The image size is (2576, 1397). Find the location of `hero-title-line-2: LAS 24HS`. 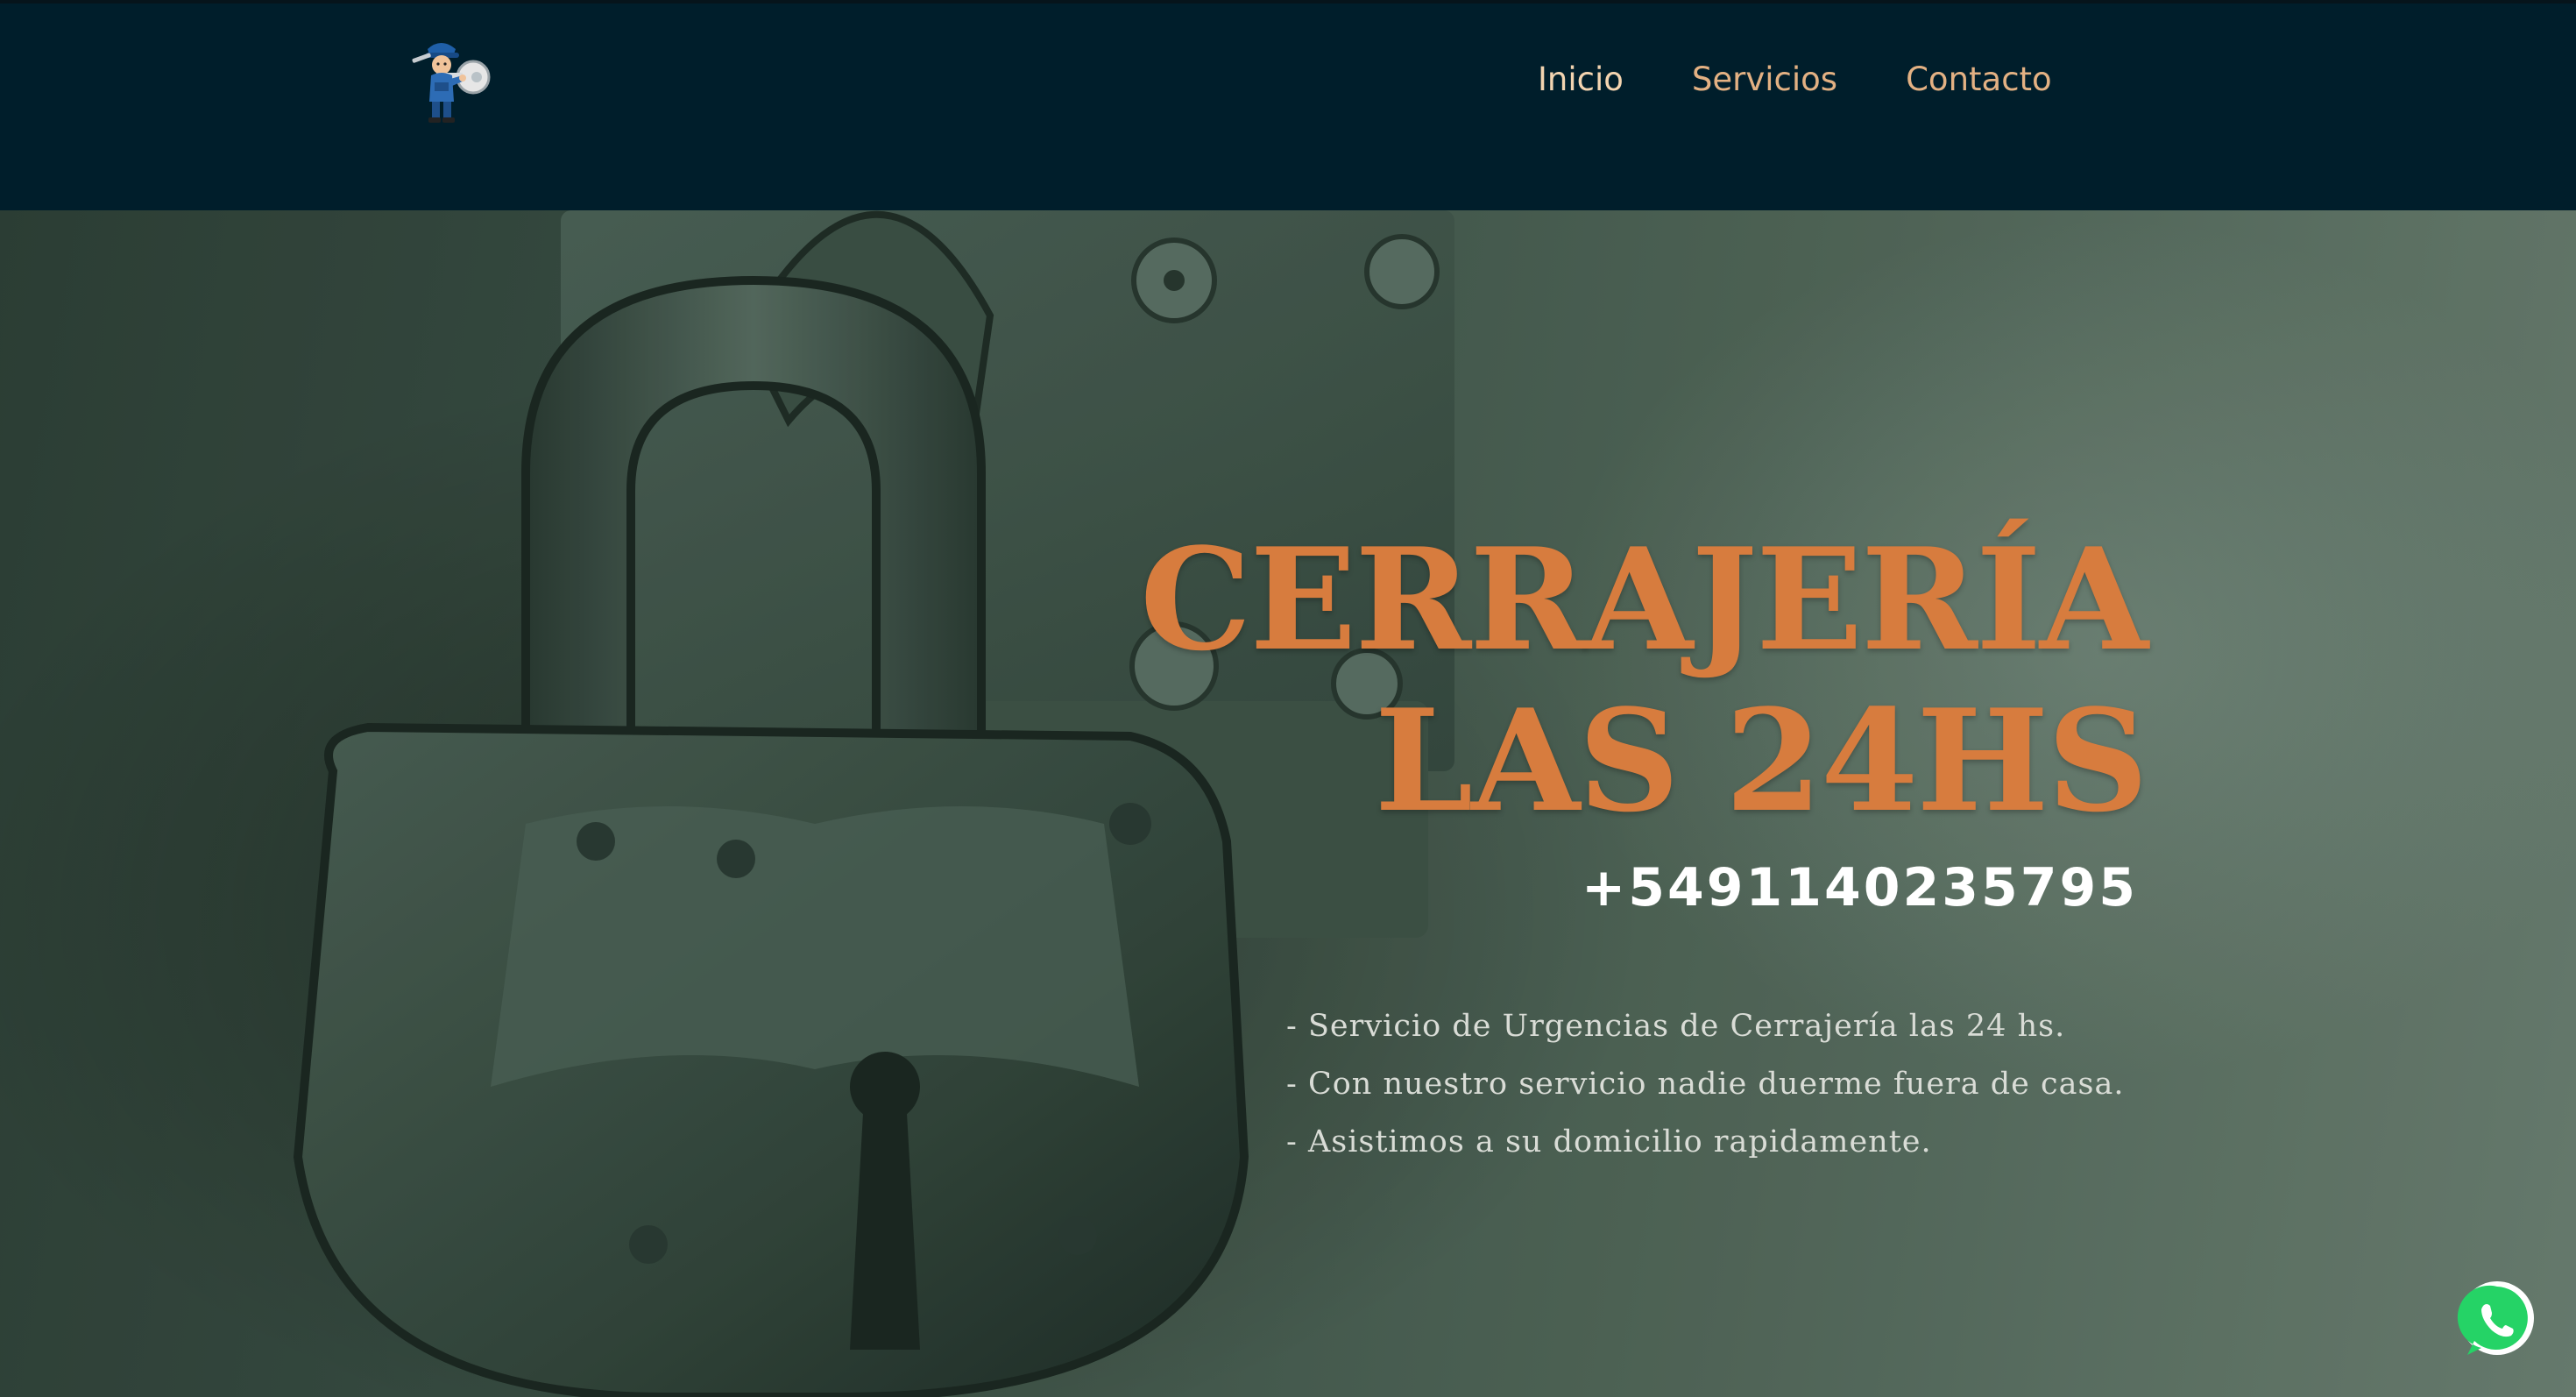

hero-title-line-2: LAS 24HS is located at coordinates (1761, 760).